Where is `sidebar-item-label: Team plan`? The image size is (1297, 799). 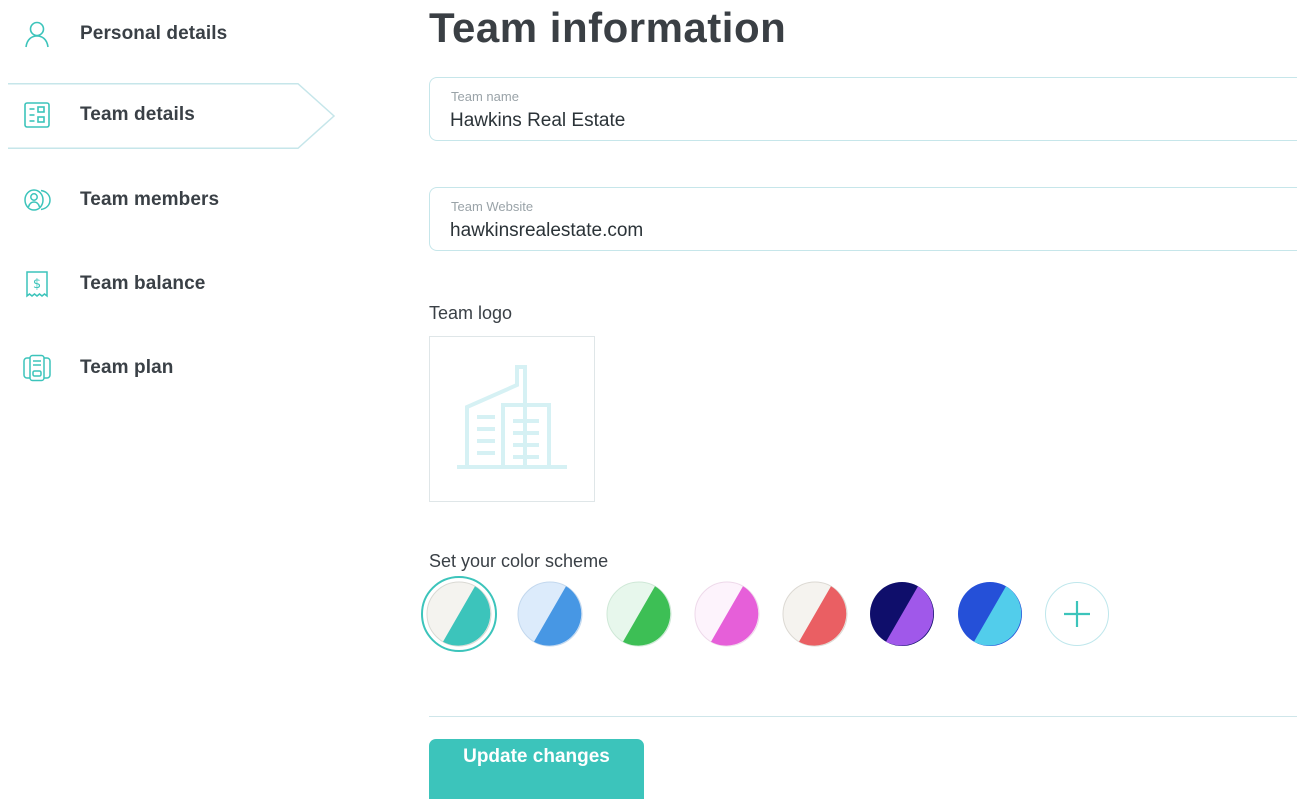 sidebar-item-label: Team plan is located at coordinates (127, 367).